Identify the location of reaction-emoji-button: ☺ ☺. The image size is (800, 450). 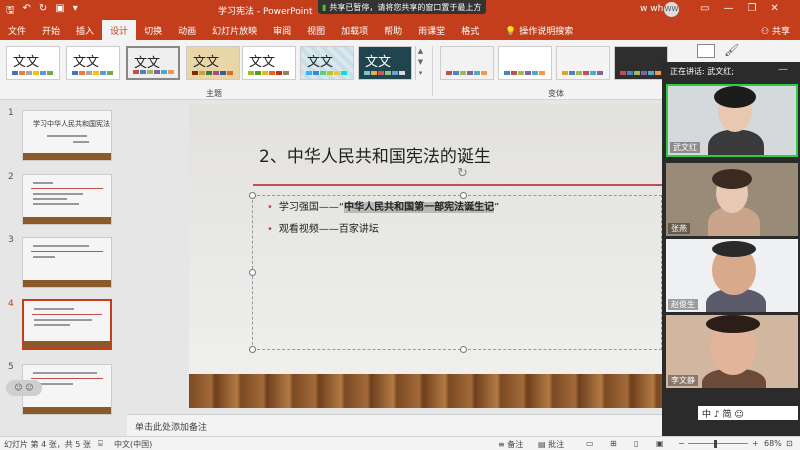
(24, 388).